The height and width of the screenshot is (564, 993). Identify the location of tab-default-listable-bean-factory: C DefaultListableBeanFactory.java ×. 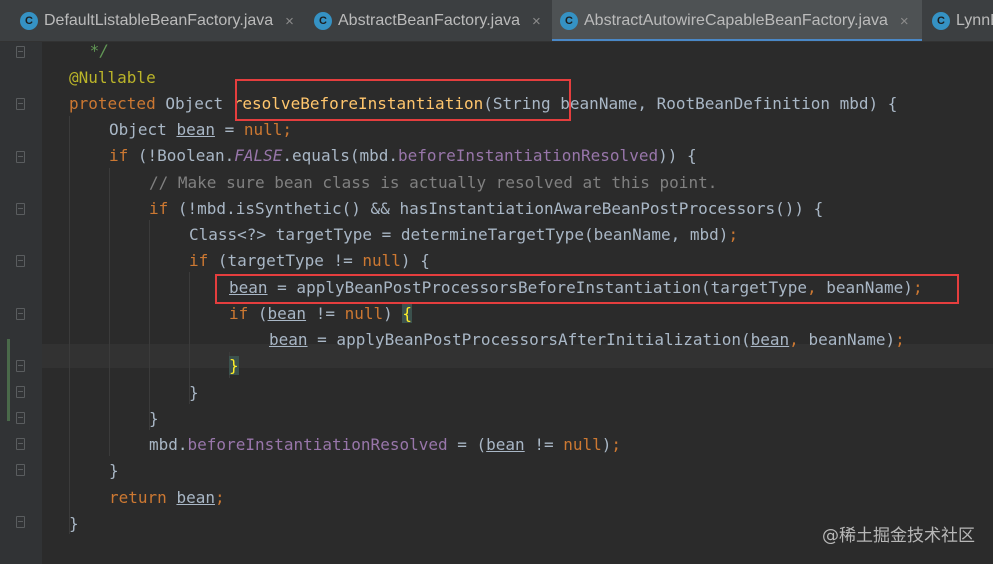
(157, 20).